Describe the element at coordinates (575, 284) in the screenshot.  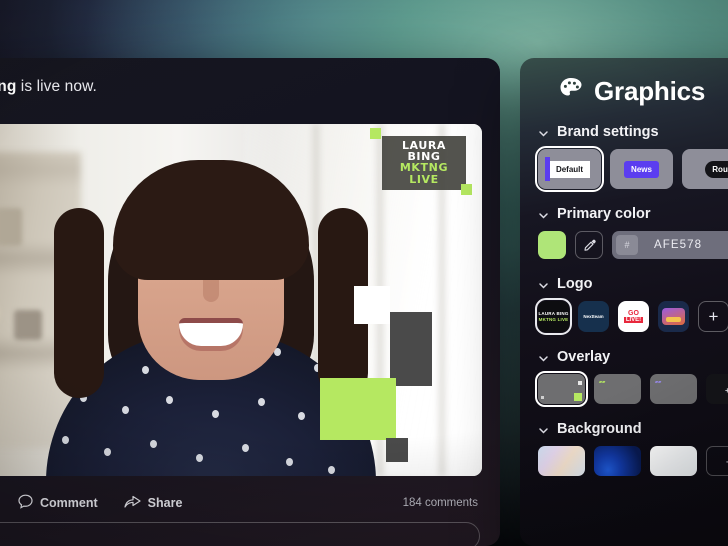
I see `section-label: Logo` at that location.